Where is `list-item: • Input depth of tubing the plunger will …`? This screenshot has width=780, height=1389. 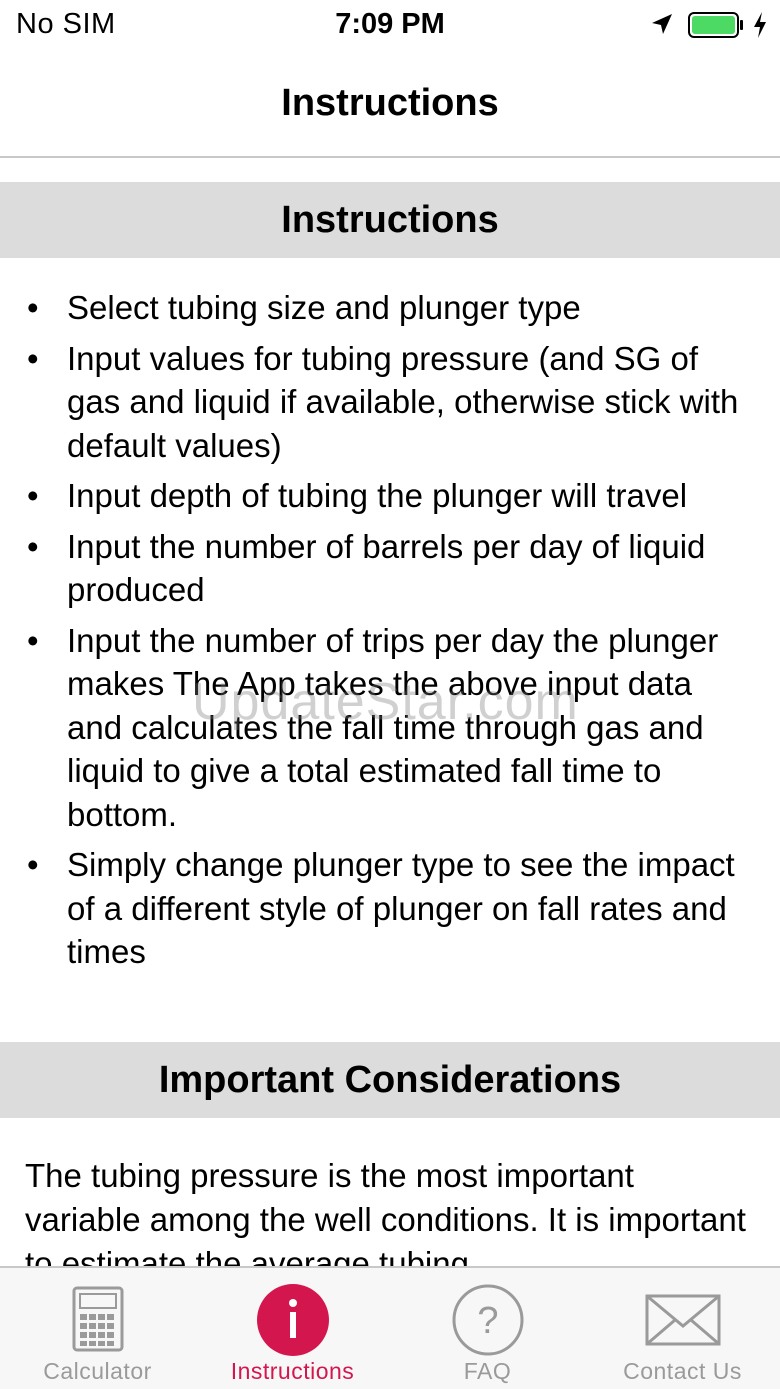
list-item: • Input depth of tubing the plunger will … is located at coordinates (390, 496).